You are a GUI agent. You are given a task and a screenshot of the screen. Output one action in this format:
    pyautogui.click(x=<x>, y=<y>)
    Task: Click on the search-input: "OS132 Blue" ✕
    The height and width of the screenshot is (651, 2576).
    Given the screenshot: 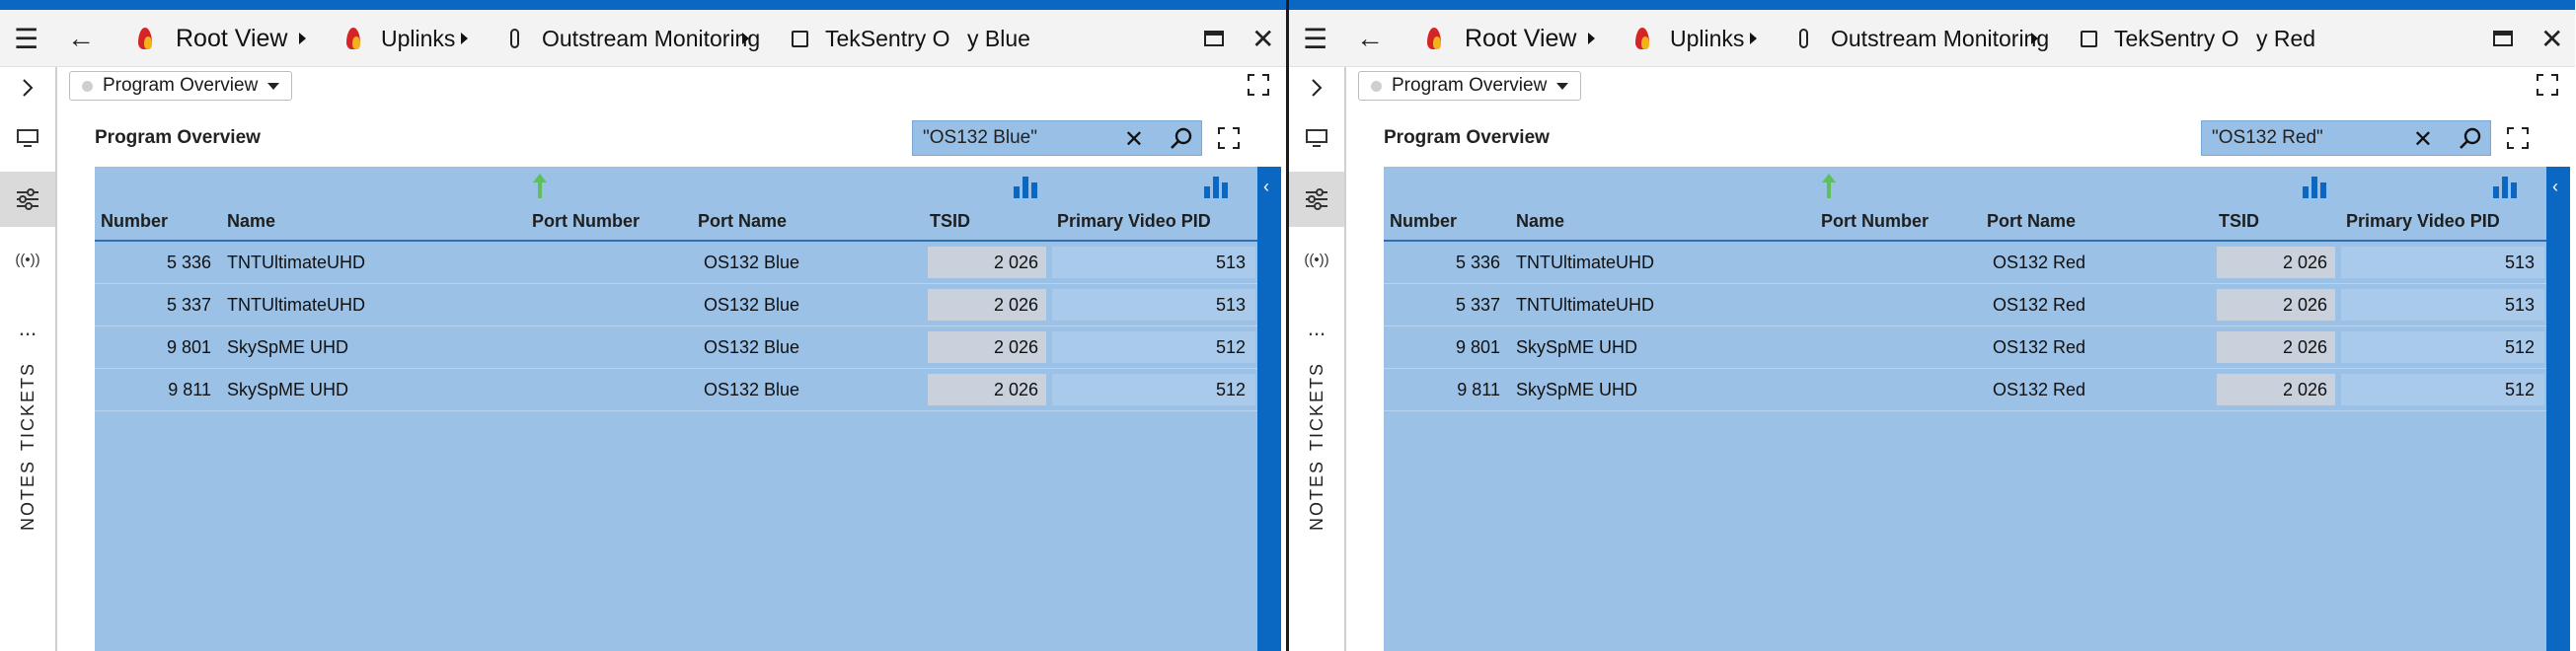 What is the action you would take?
    pyautogui.click(x=1057, y=138)
    